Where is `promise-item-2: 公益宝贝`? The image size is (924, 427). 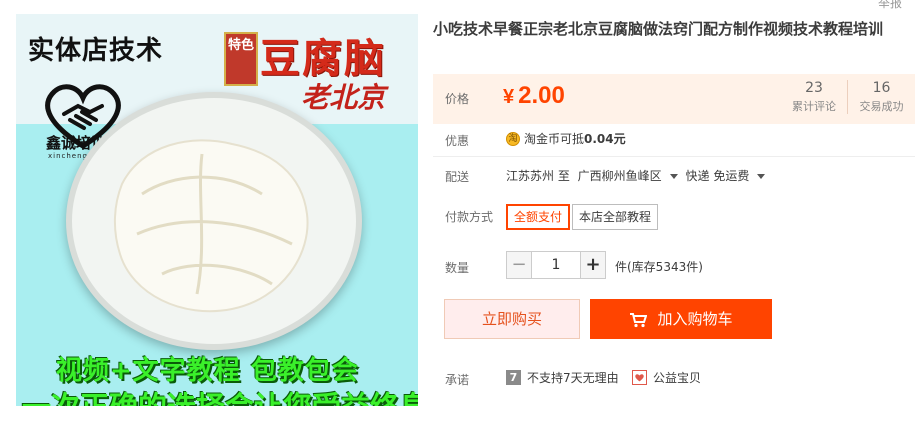
promise-item-2: 公益宝贝 is located at coordinates (677, 378).